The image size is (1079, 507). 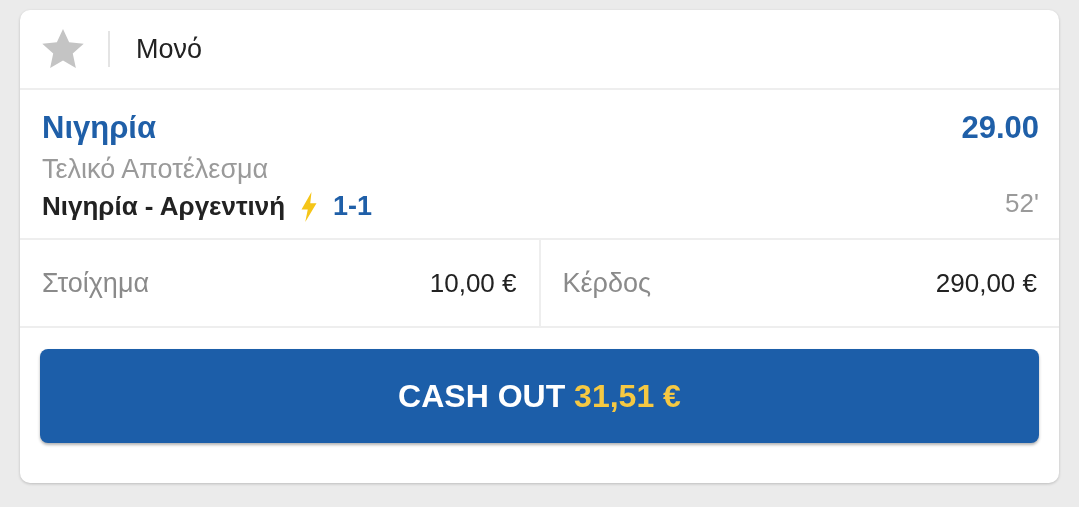 I want to click on amount-label: Στοίχημα, so click(x=96, y=283).